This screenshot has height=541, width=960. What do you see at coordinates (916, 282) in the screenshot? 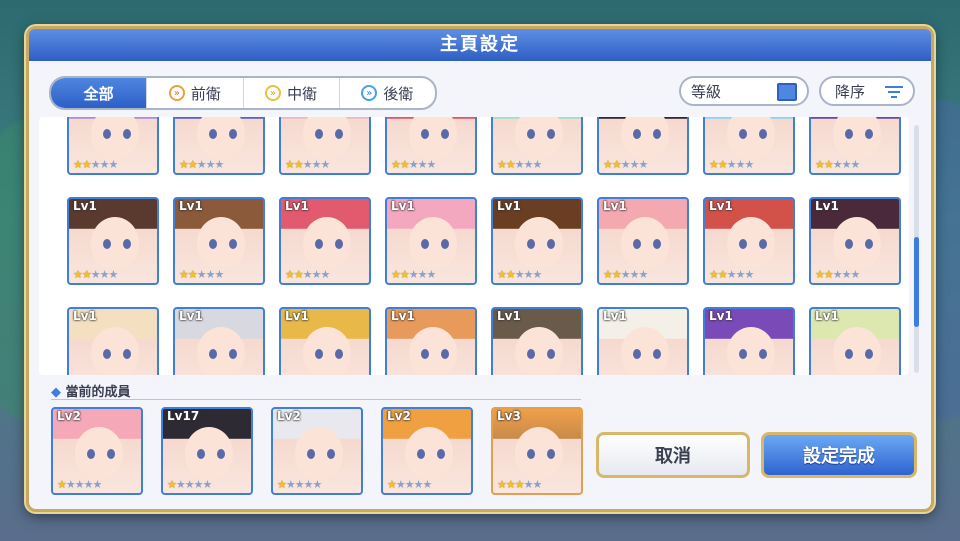
I see `grid-scrollbar-thumb` at bounding box center [916, 282].